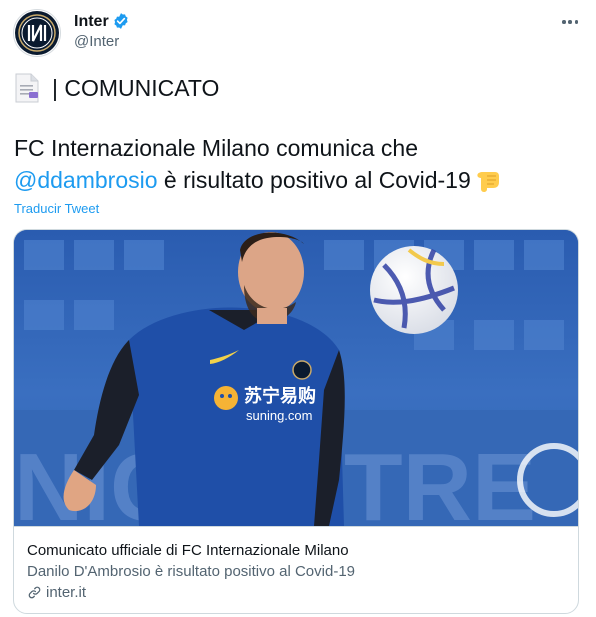 This screenshot has height=617, width=596. Describe the element at coordinates (91, 22) in the screenshot. I see `display-name: Inter` at that location.